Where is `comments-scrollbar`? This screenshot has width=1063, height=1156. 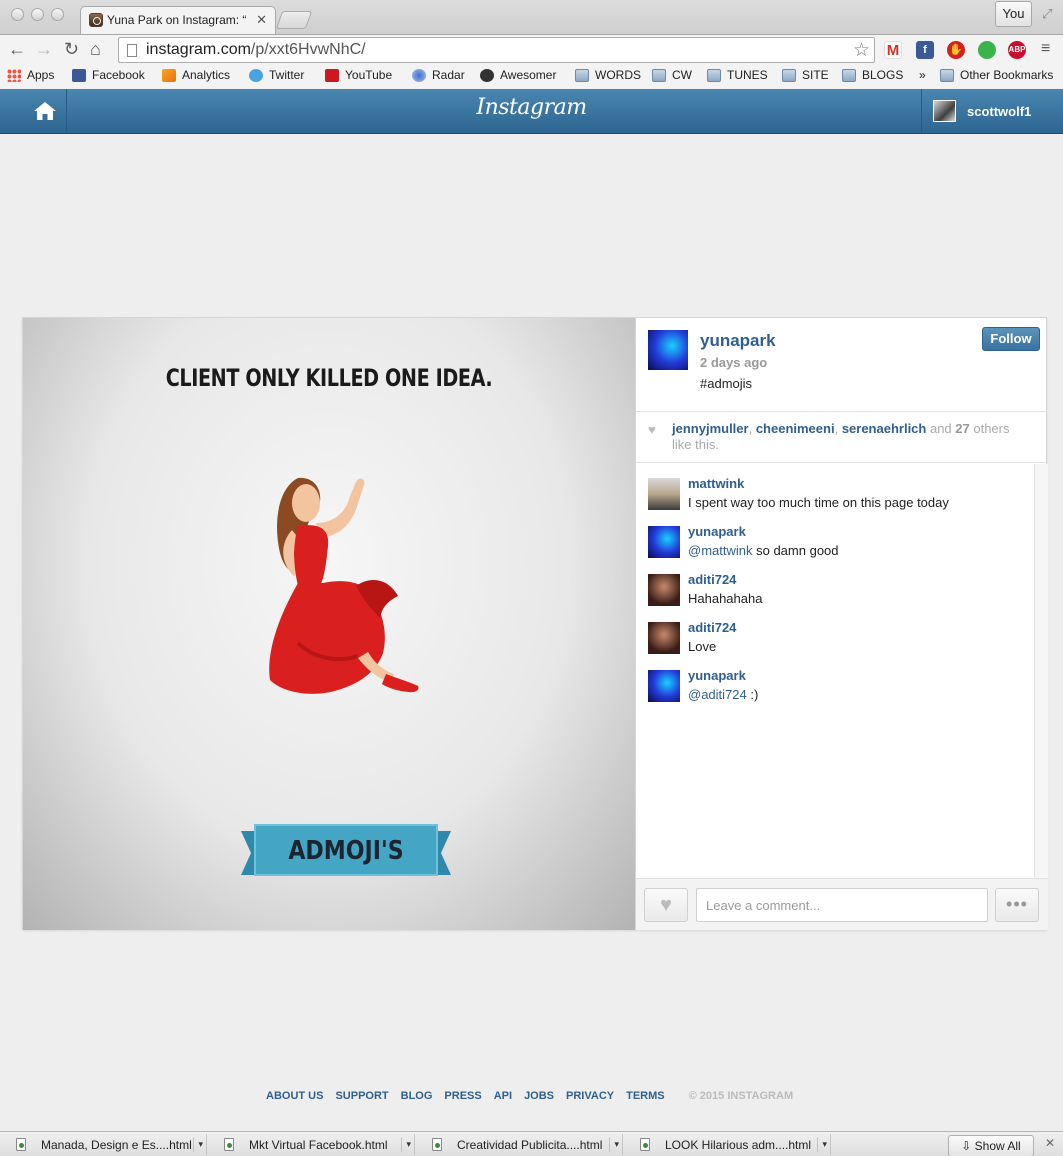
comments-scrollbar is located at coordinates (1041, 671).